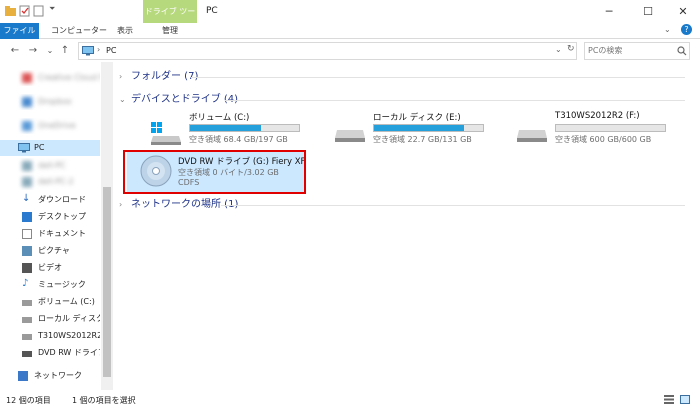 This screenshot has width=700, height=410. Describe the element at coordinates (238, 139) in the screenshot. I see `free-space-text: 空き領域 68.4 GB/197 GB` at that location.